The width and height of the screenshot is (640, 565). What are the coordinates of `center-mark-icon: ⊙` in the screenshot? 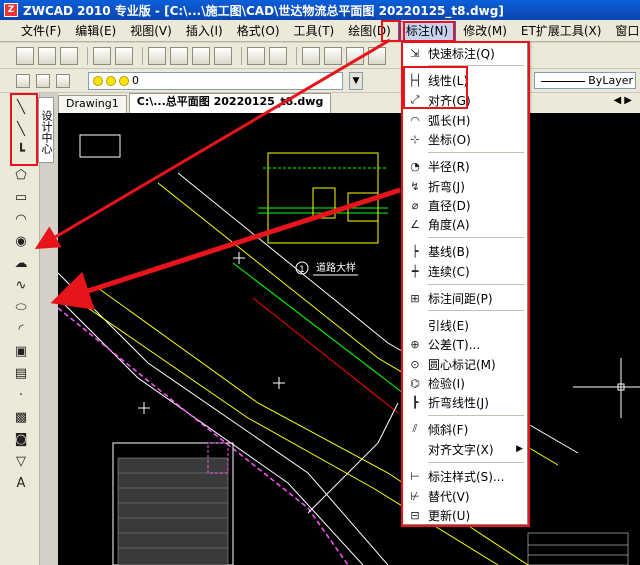 It's located at (415, 364).